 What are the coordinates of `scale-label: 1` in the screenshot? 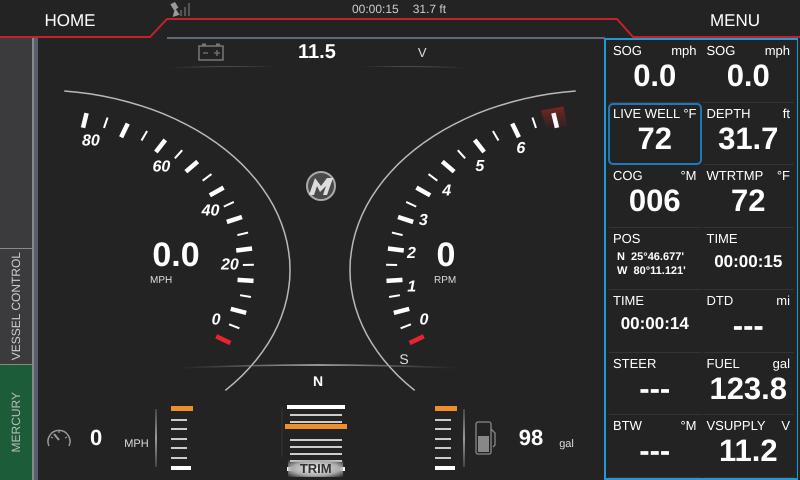 It's located at (411, 287).